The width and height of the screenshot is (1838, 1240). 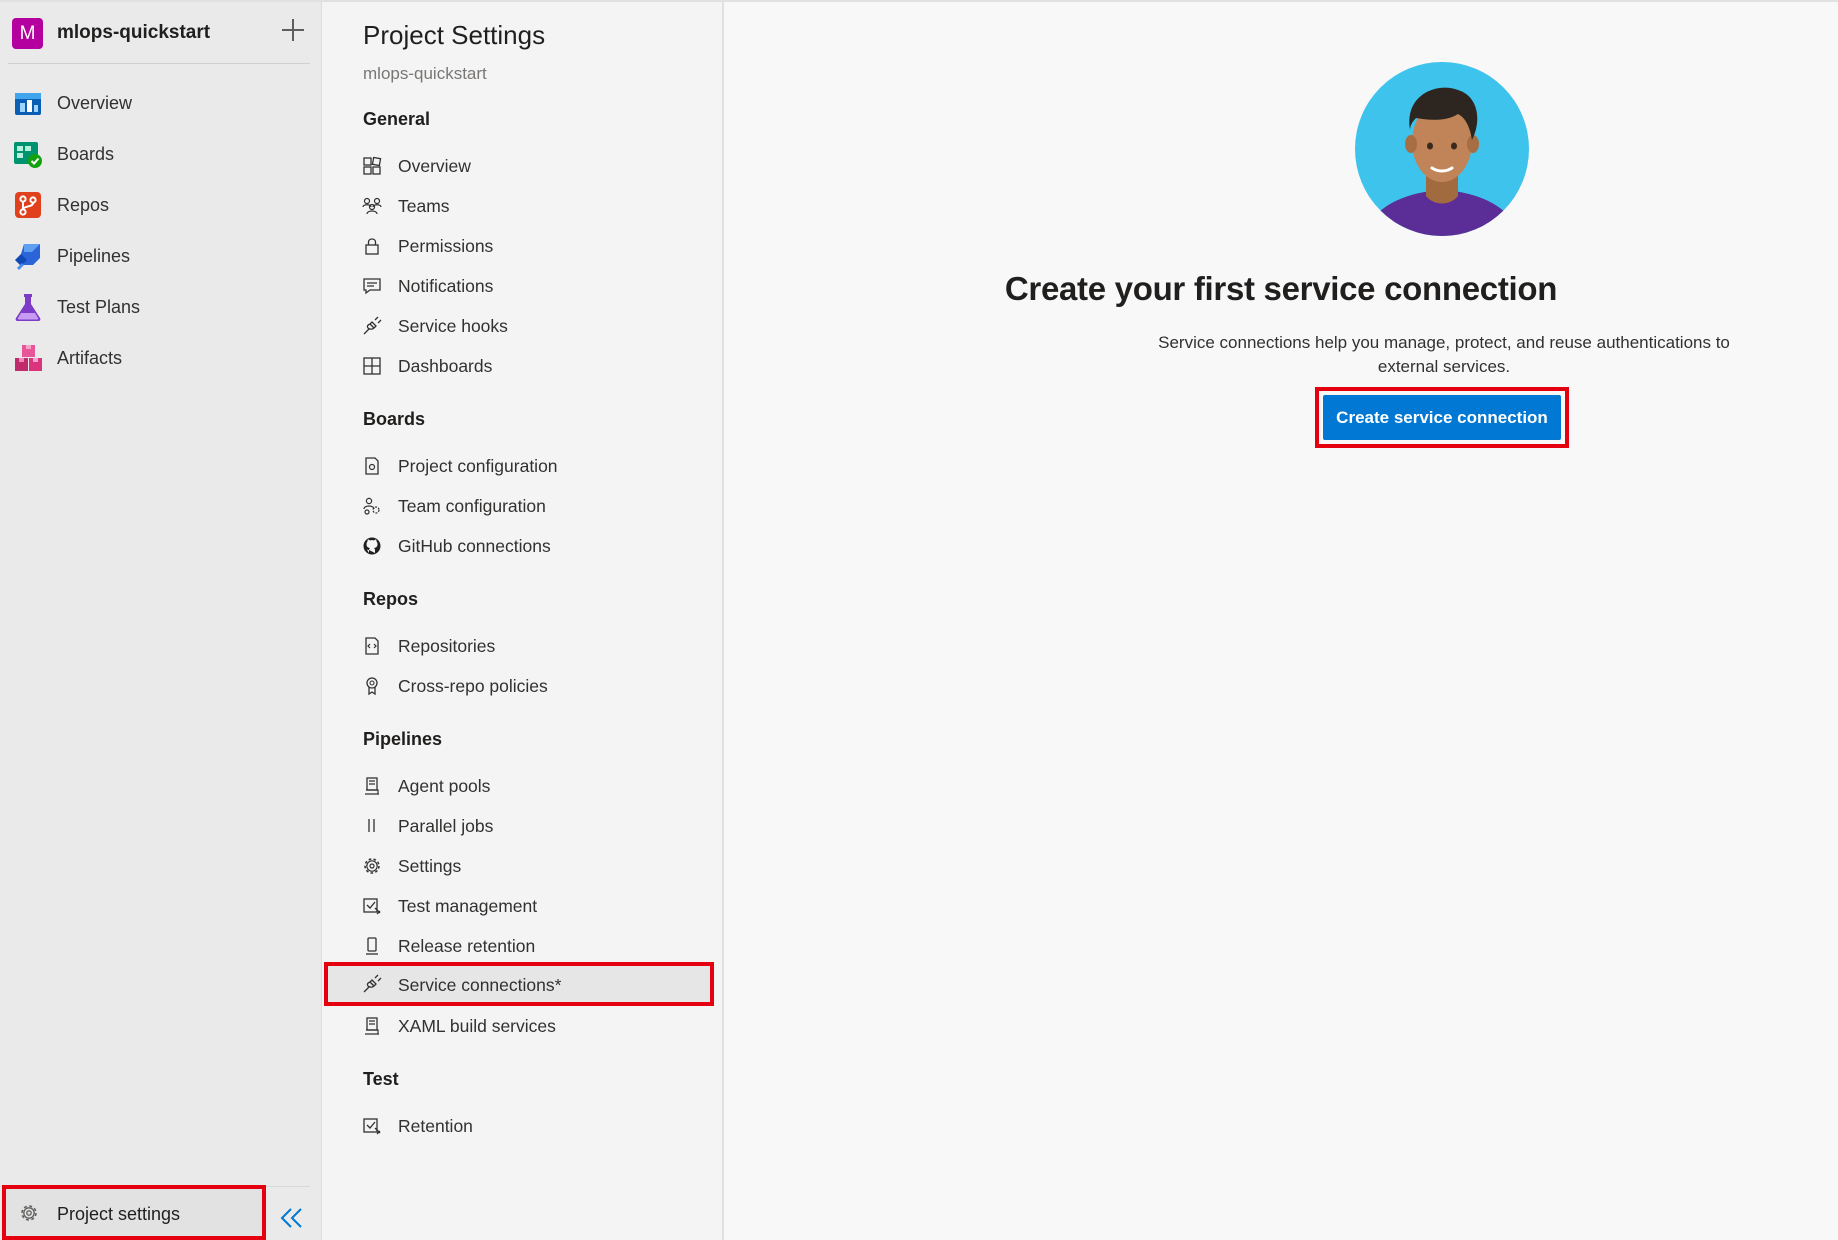 I want to click on person-illustration, so click(x=1442, y=149).